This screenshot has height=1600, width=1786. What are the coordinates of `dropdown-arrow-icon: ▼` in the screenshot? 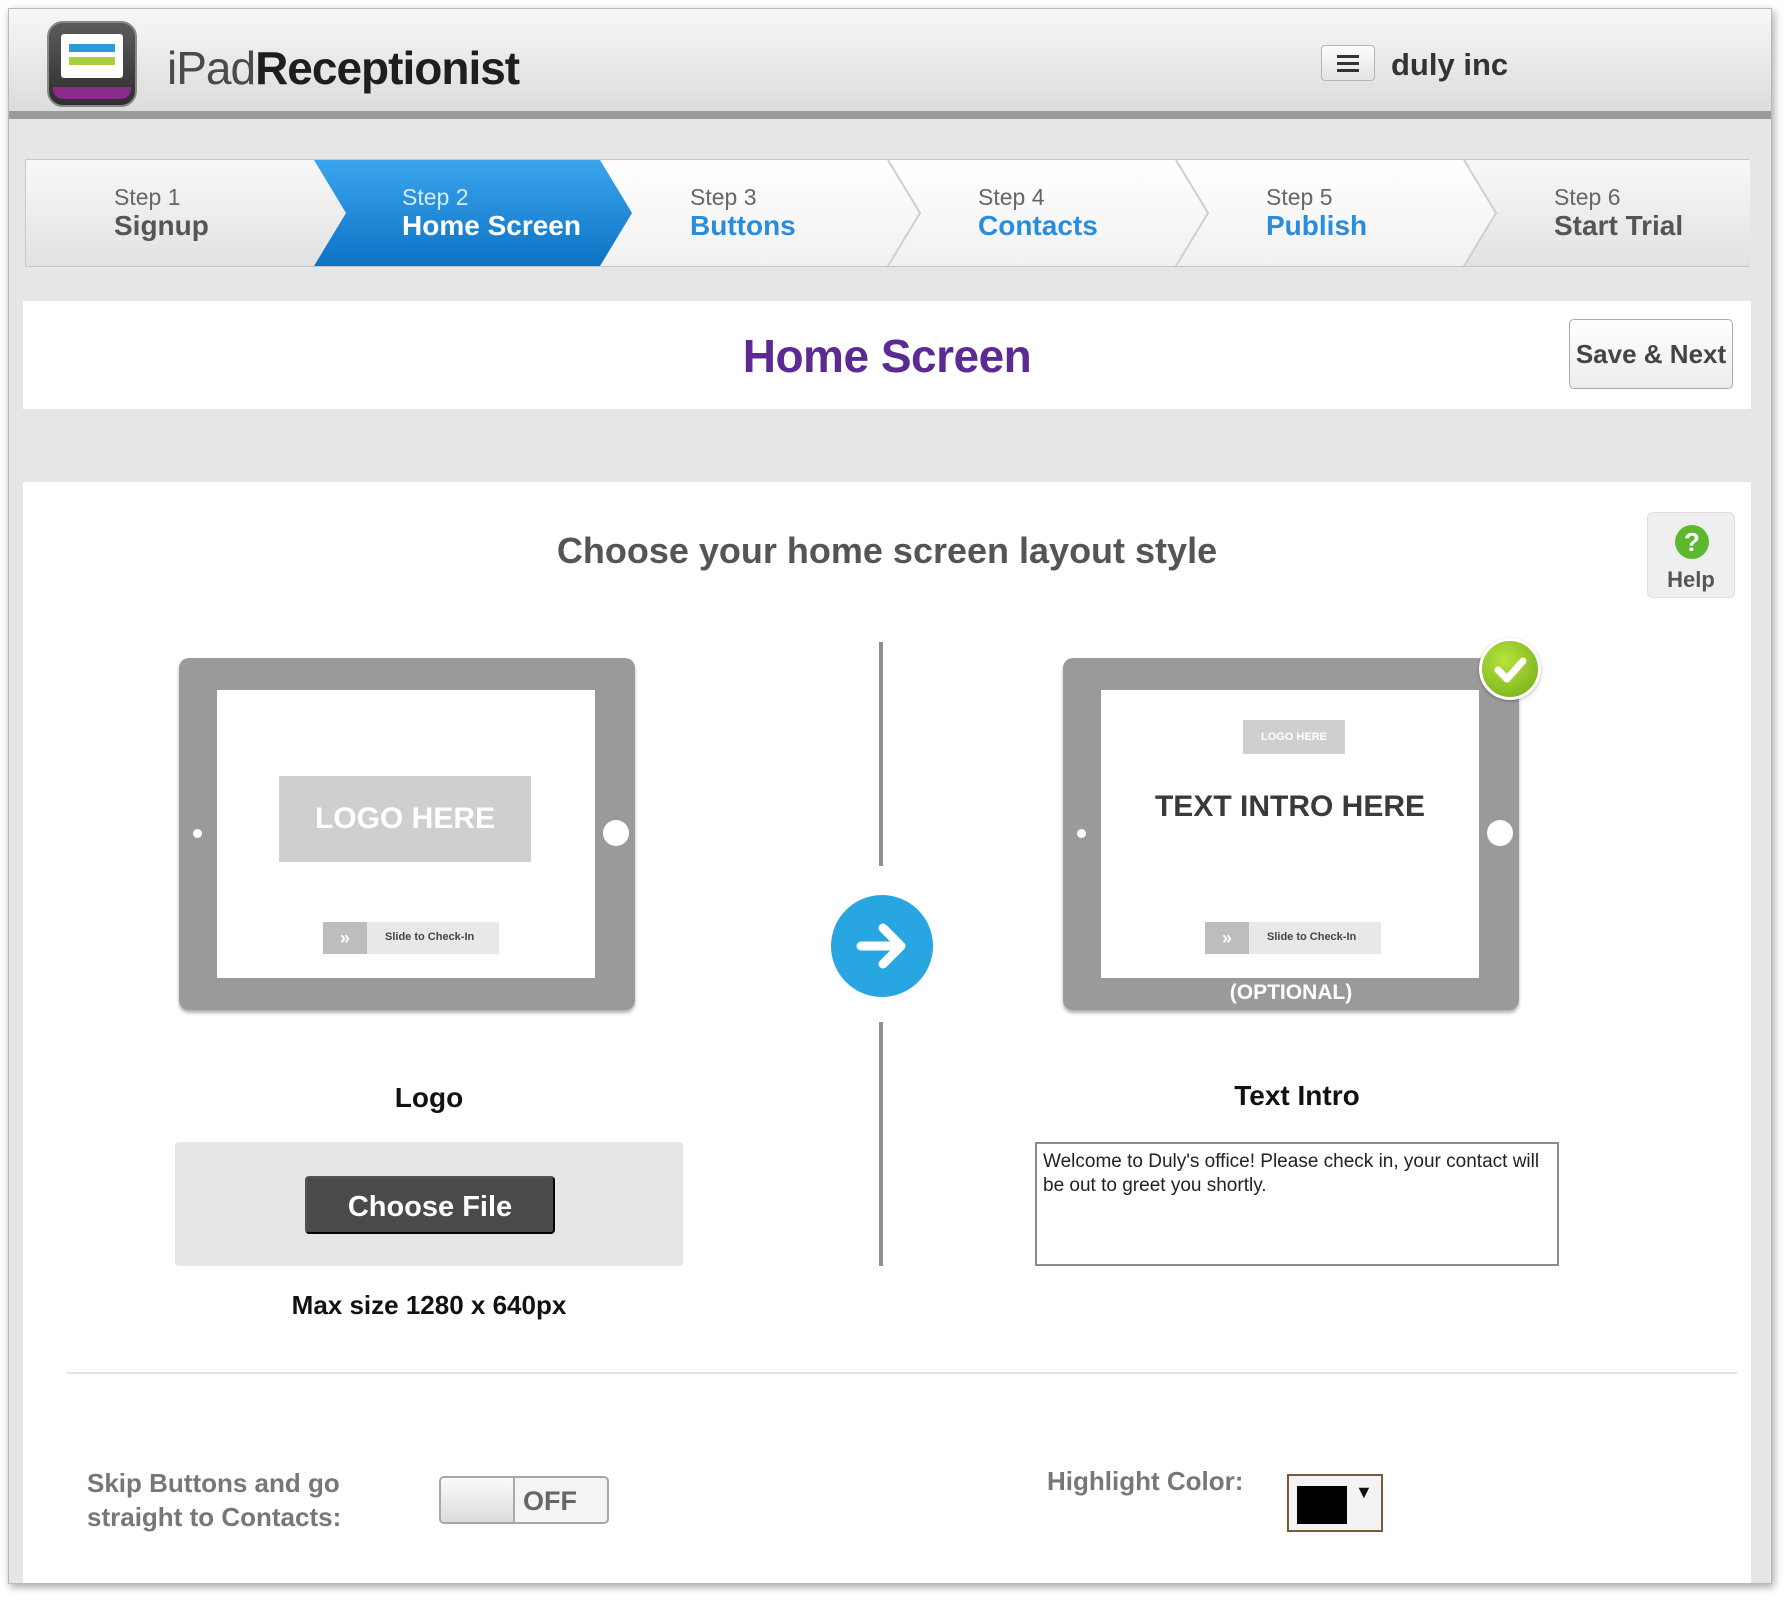 It's located at (1364, 1492).